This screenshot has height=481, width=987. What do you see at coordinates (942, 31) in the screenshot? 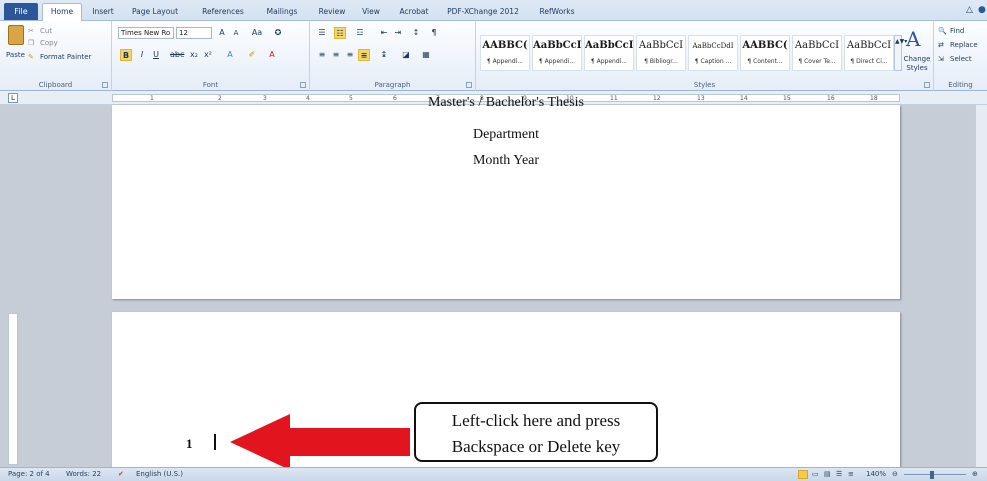
I see `find-icon: 🔍` at bounding box center [942, 31].